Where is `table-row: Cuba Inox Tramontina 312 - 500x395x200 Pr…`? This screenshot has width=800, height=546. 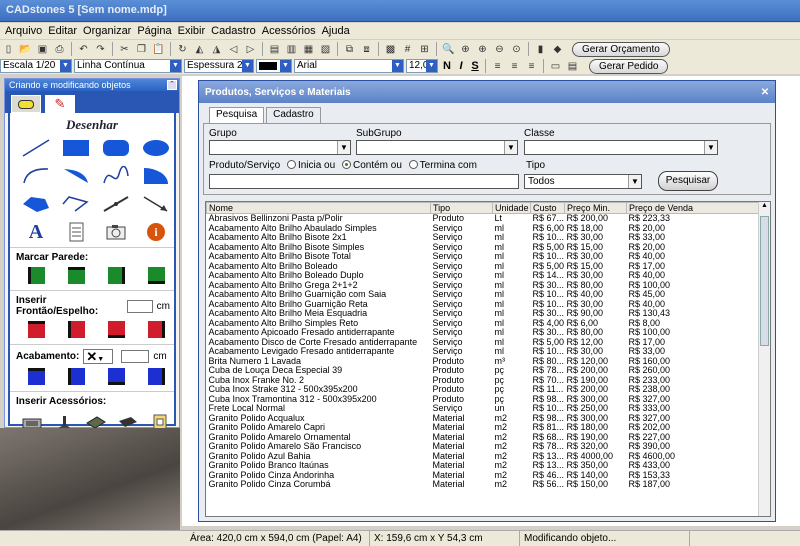
table-row: Cuba Inox Tramontina 312 - 500x395x200 Pr… is located at coordinates (484, 400).